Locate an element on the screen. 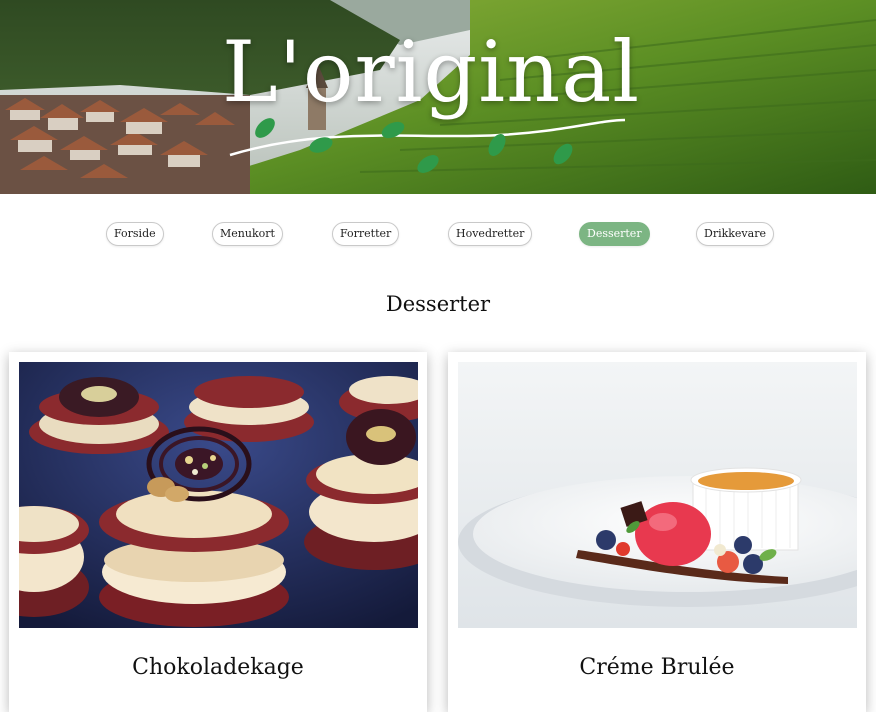  nav-item-forretter: Forretter is located at coordinates (366, 234).